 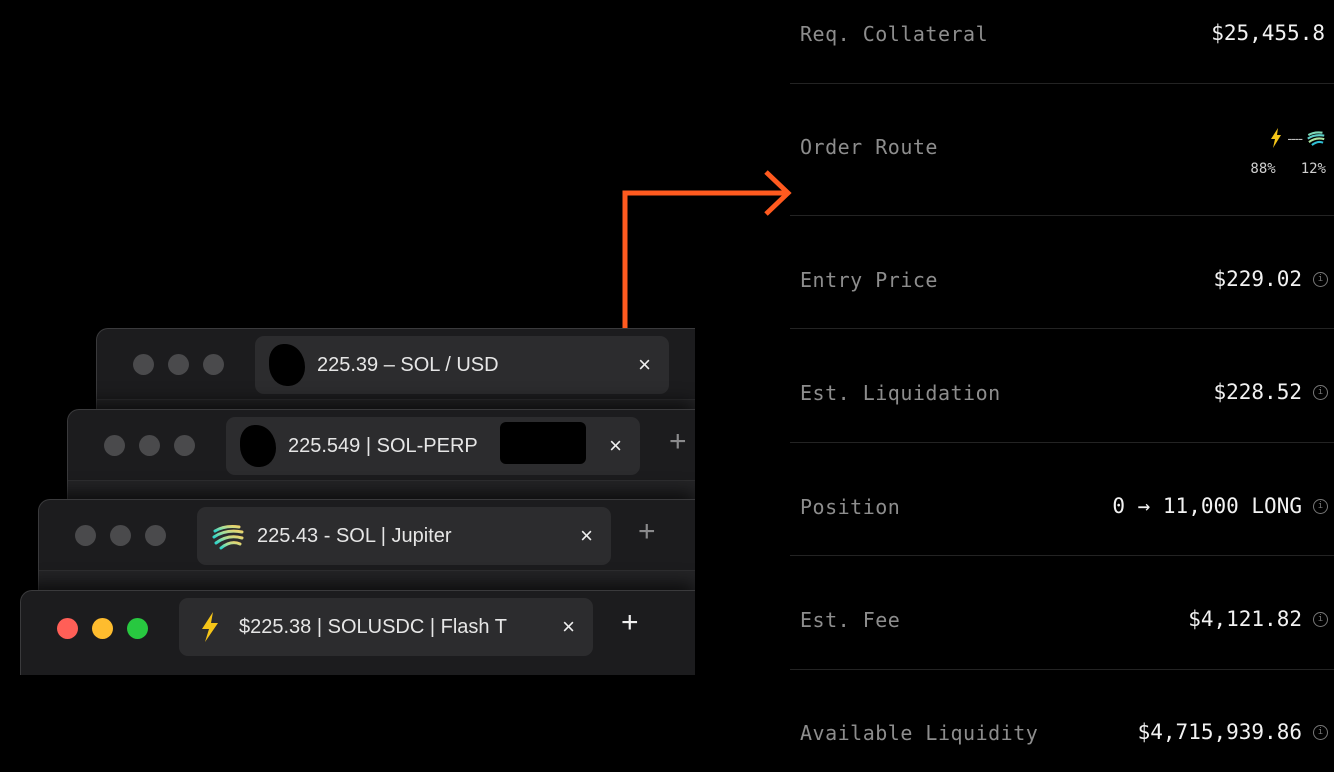 I want to click on route-dash: ----, so click(x=1295, y=138).